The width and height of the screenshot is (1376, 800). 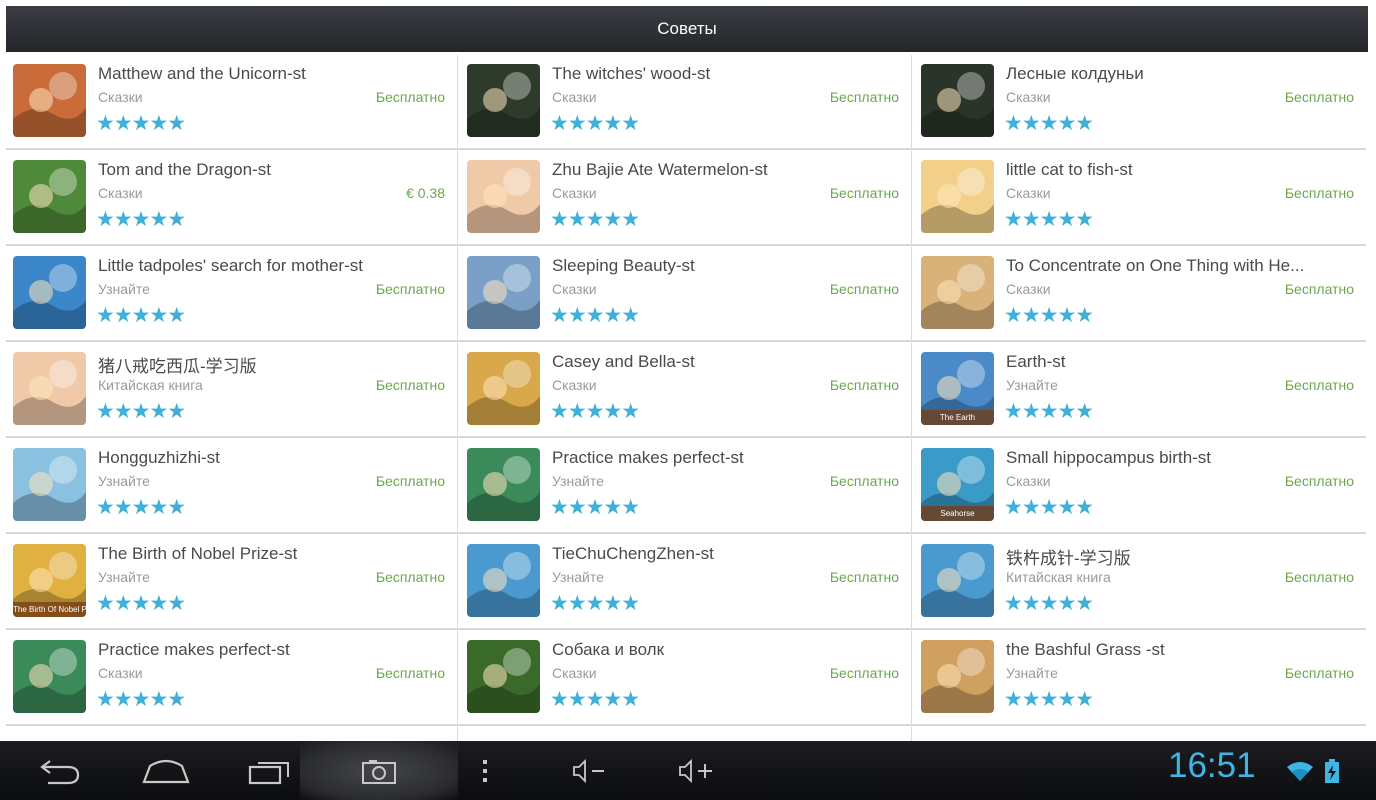 What do you see at coordinates (687, 29) in the screenshot?
I see `title-bar: Советы` at bounding box center [687, 29].